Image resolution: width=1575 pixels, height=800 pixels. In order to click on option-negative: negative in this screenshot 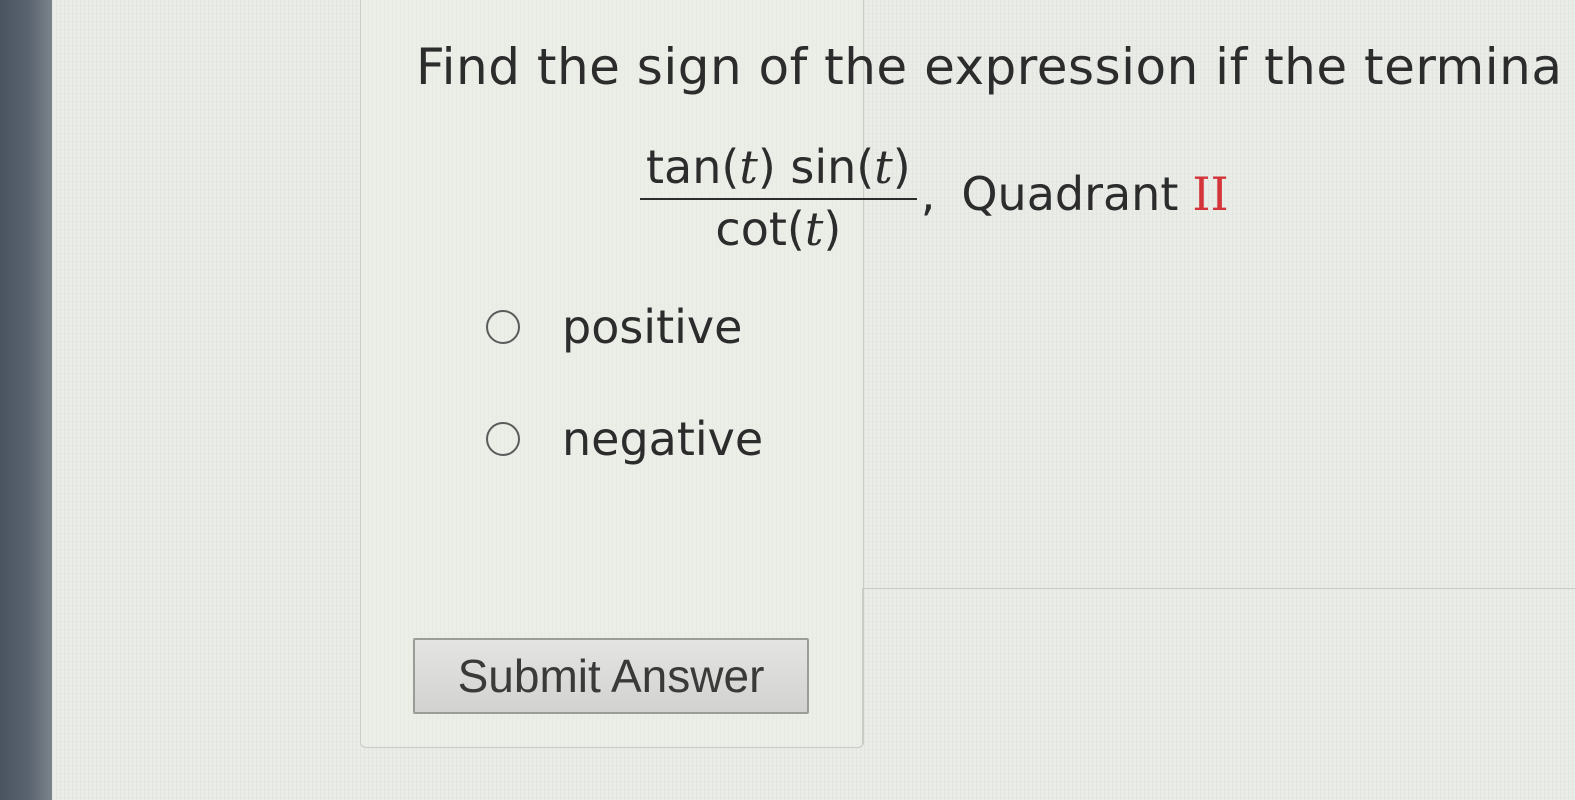, I will do `click(624, 439)`.